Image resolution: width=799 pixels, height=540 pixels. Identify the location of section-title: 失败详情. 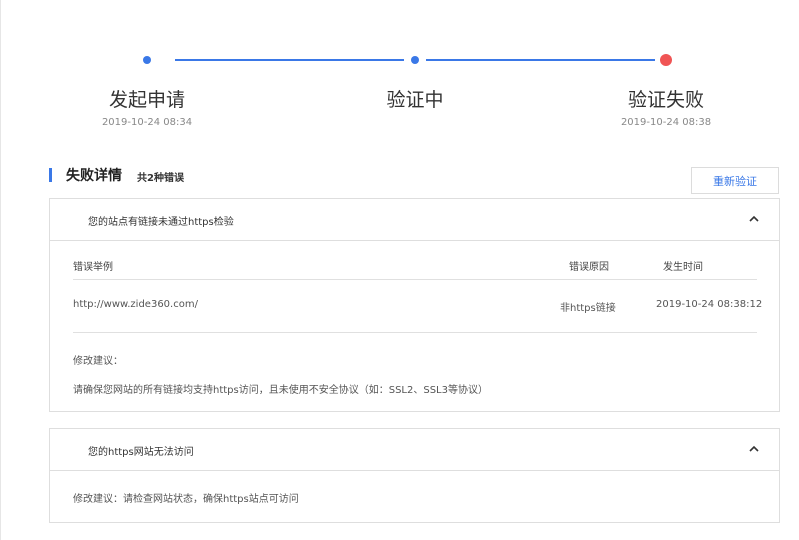
(94, 176).